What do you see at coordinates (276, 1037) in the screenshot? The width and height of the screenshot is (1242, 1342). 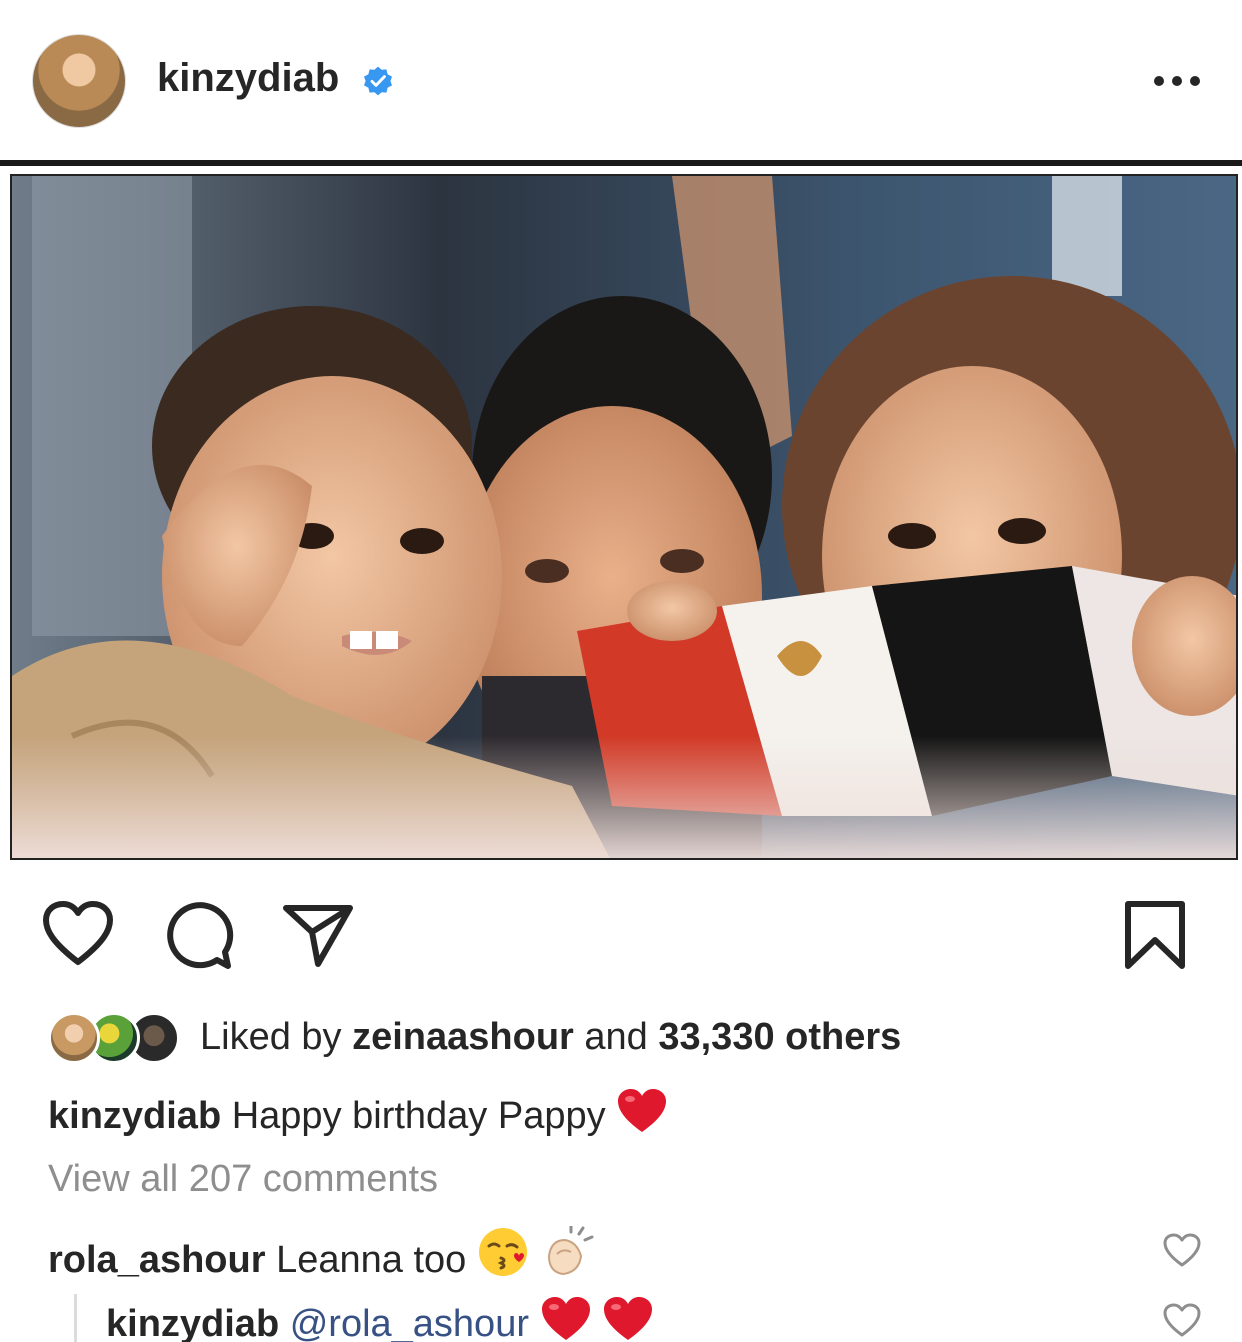 I see `likes-prefix: Liked by` at bounding box center [276, 1037].